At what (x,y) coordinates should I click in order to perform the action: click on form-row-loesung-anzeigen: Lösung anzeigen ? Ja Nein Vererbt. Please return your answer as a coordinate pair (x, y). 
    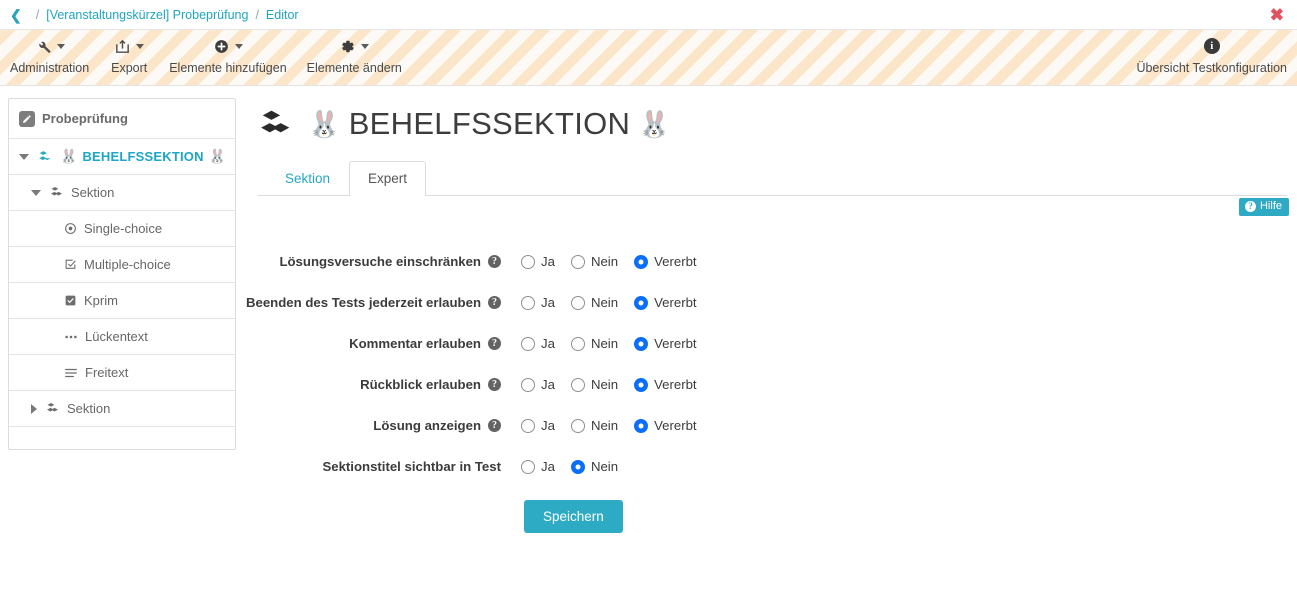
    Looking at the image, I should click on (772, 425).